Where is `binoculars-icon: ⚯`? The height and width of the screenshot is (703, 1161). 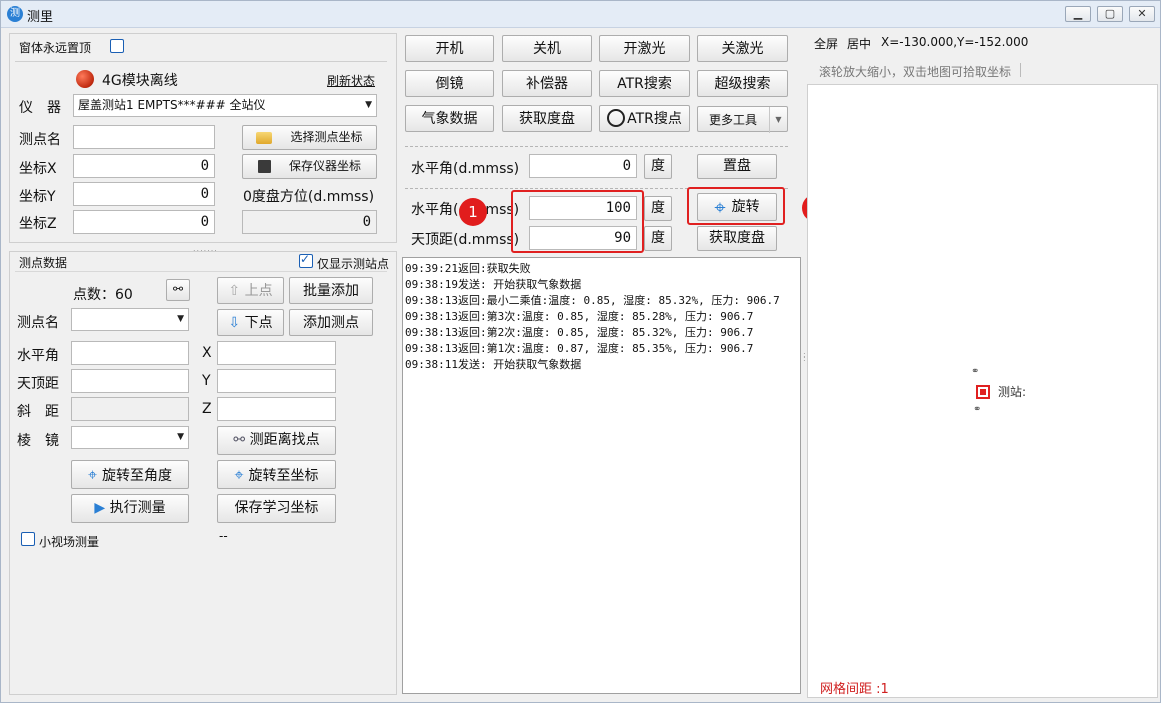
binoculars-icon: ⚯ is located at coordinates (178, 289).